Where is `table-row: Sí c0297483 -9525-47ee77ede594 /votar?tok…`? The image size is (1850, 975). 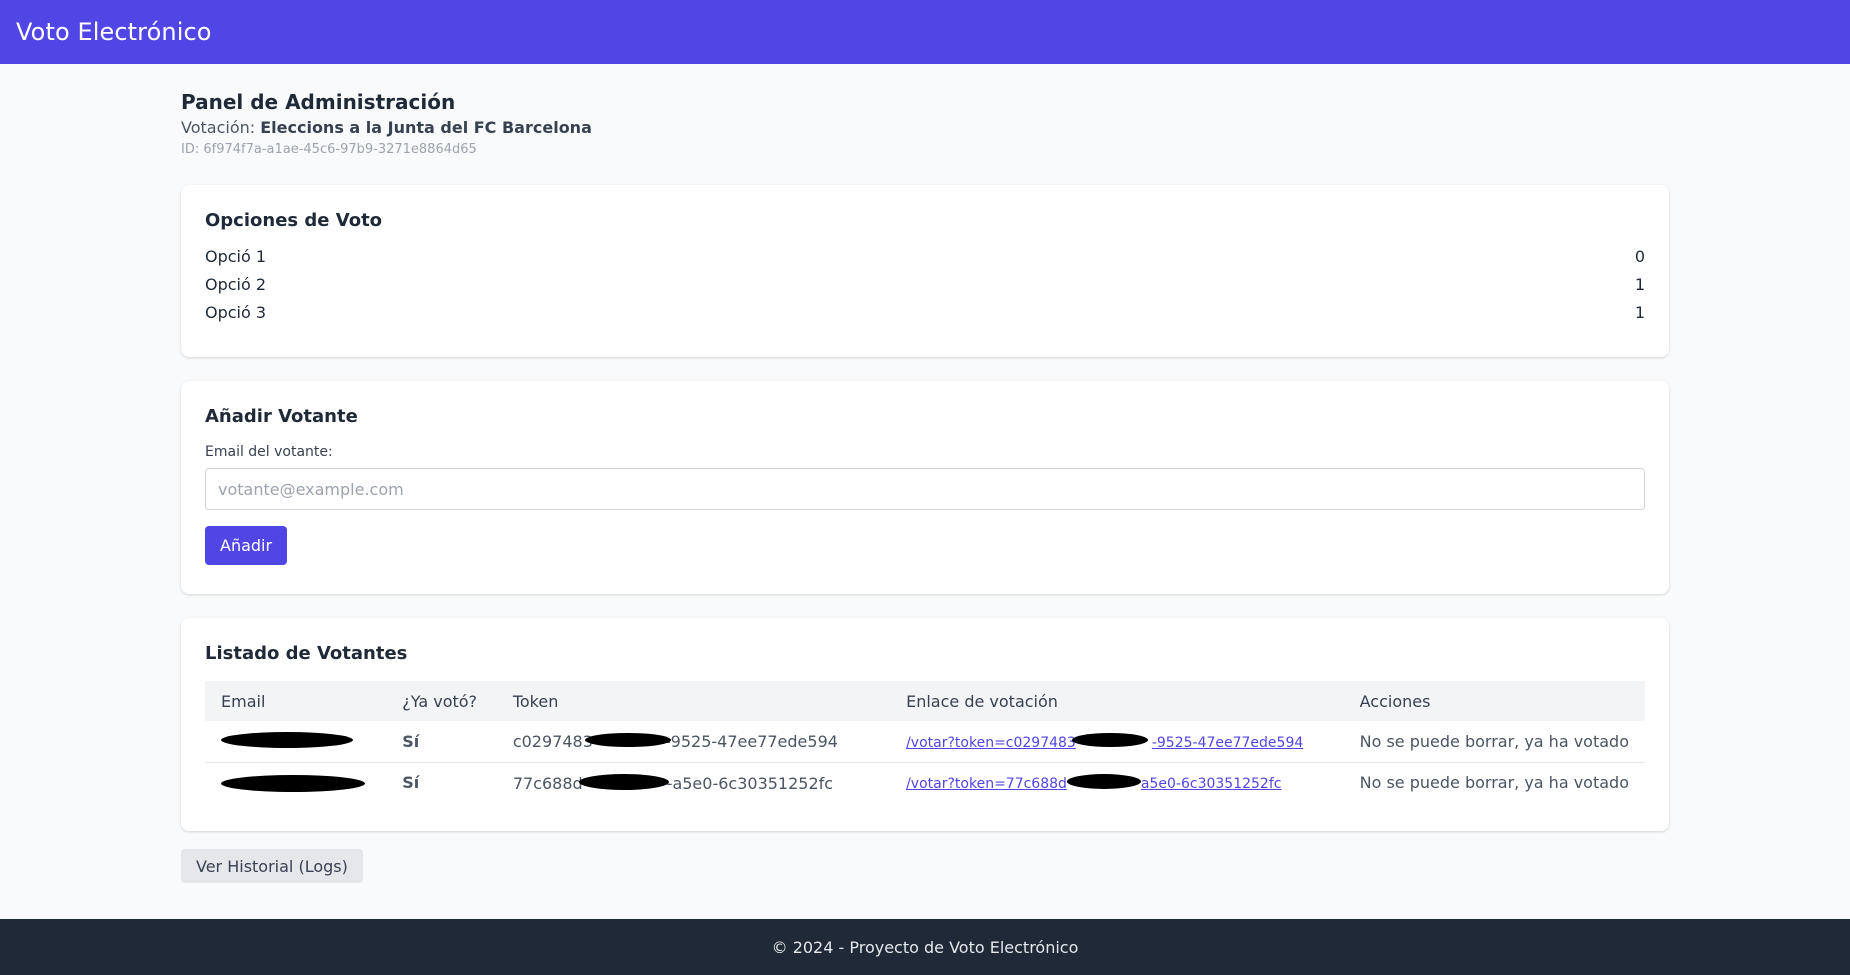
table-row: Sí c0297483 -9525-47ee77ede594 /votar?tok… is located at coordinates (925, 742).